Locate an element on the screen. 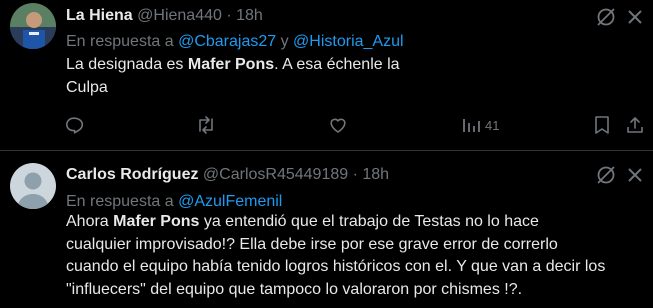  retweet-button is located at coordinates (206, 125).